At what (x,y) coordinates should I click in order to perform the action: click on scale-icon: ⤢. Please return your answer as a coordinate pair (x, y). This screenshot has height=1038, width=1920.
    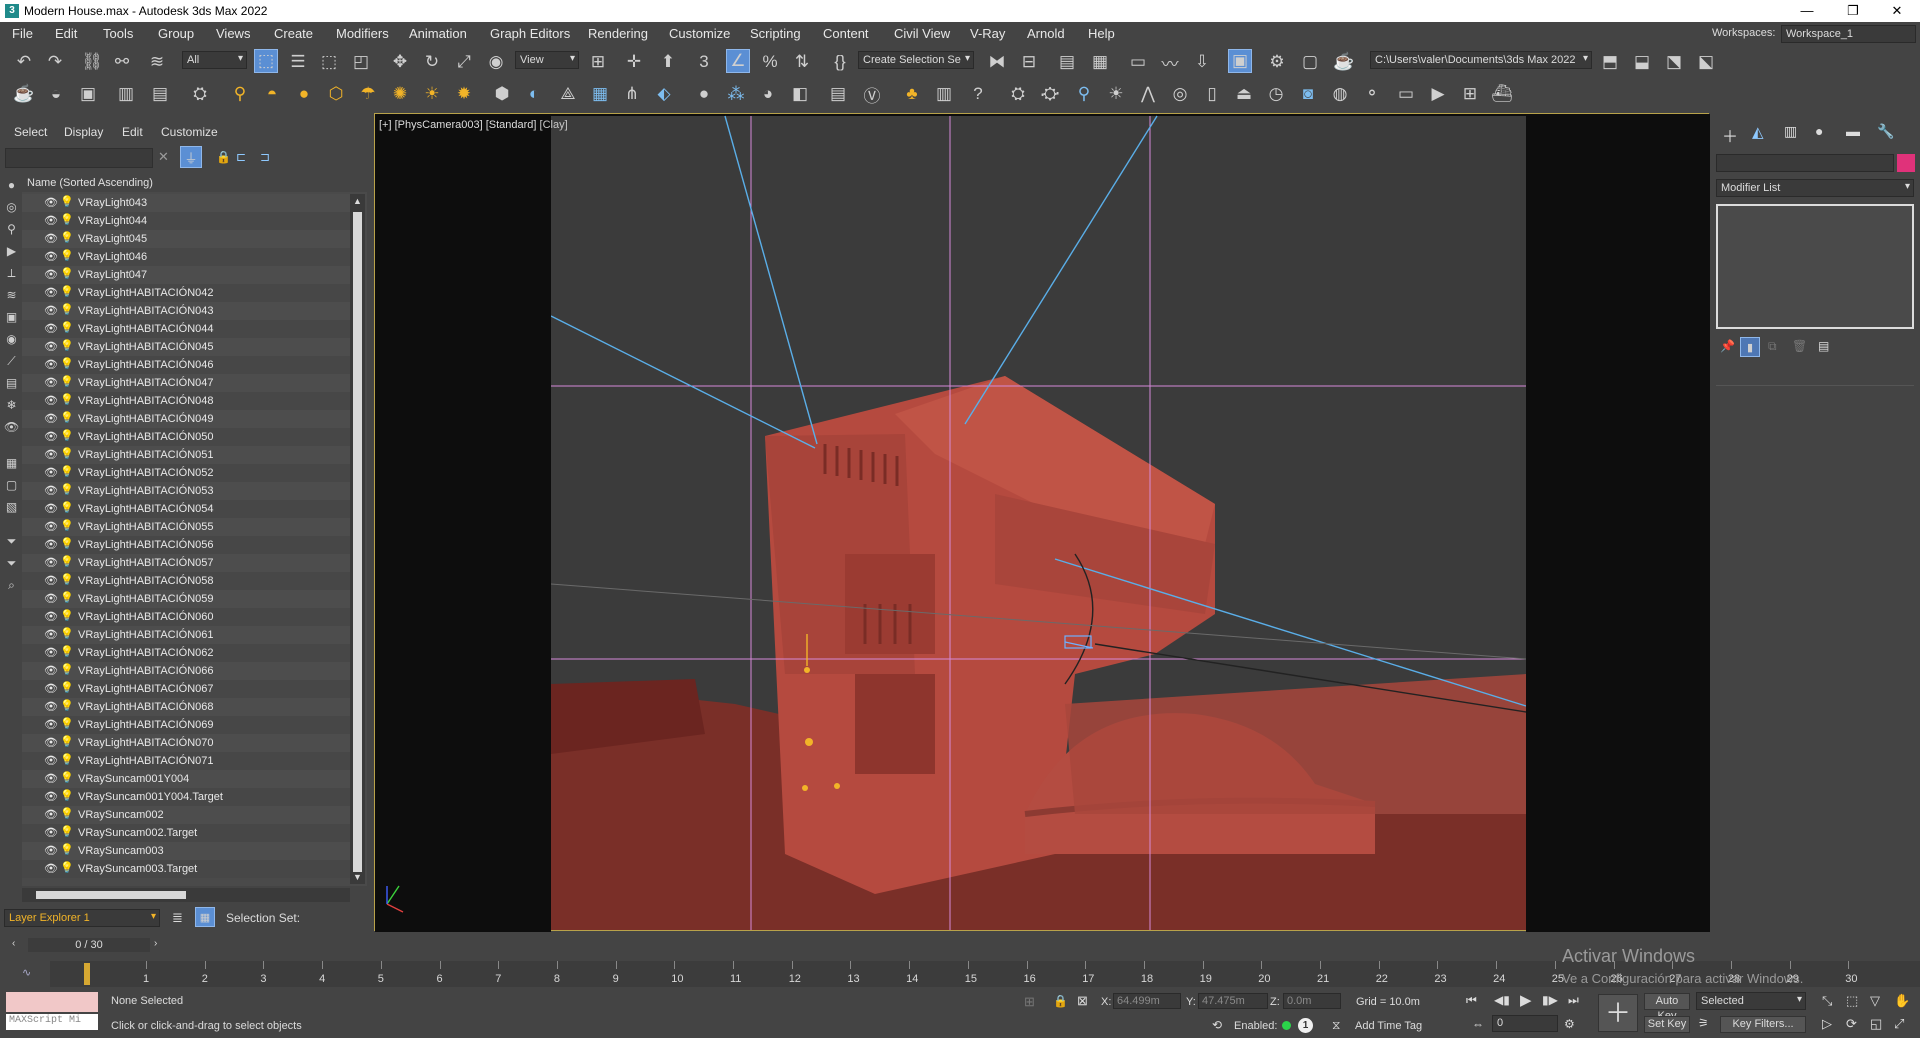
    Looking at the image, I should click on (464, 62).